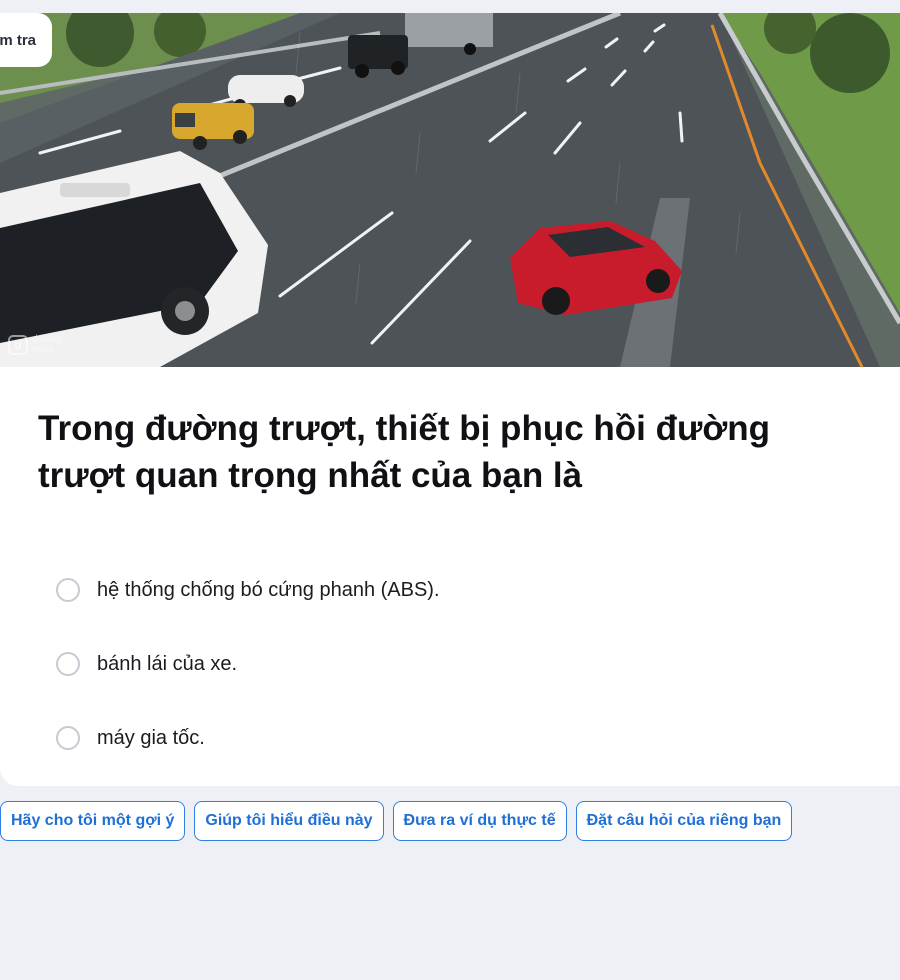 The width and height of the screenshot is (900, 980). Describe the element at coordinates (18, 345) in the screenshot. I see `driving-tests-logo-icon: d` at that location.